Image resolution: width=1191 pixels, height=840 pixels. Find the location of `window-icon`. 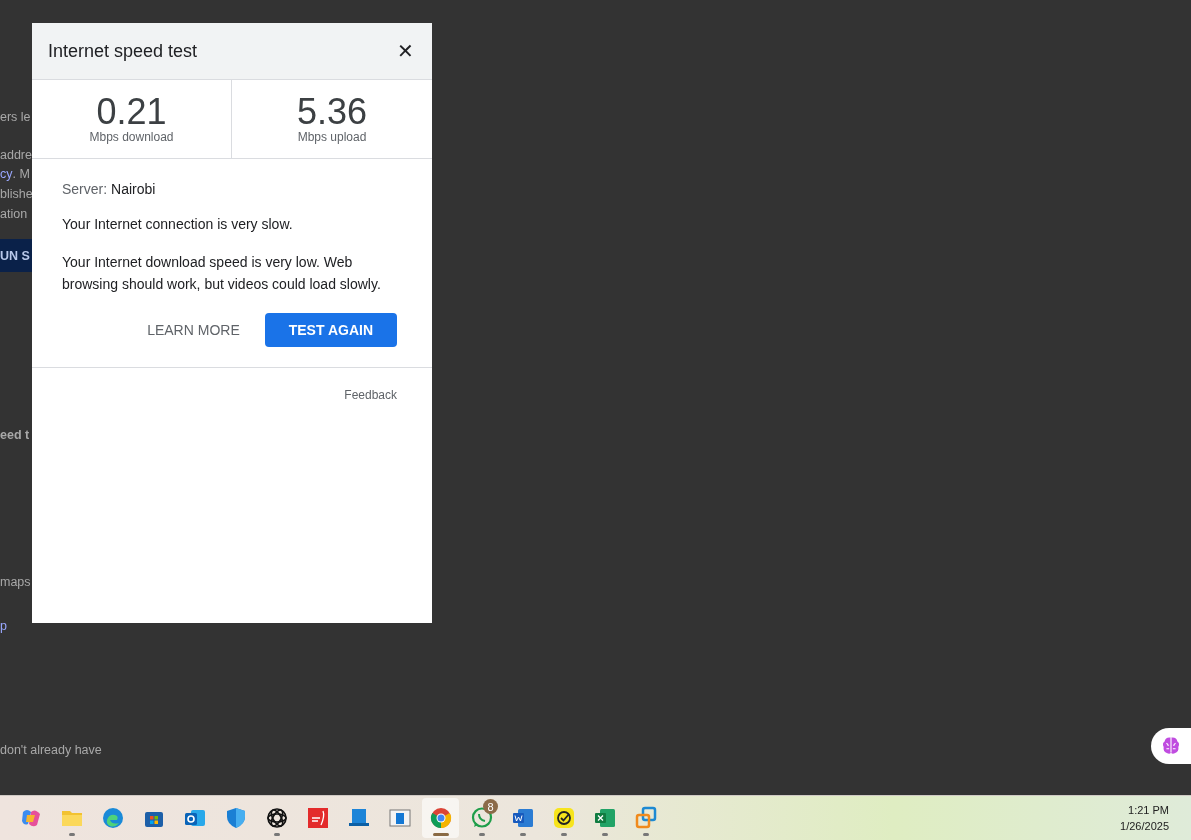

window-icon is located at coordinates (399, 818).